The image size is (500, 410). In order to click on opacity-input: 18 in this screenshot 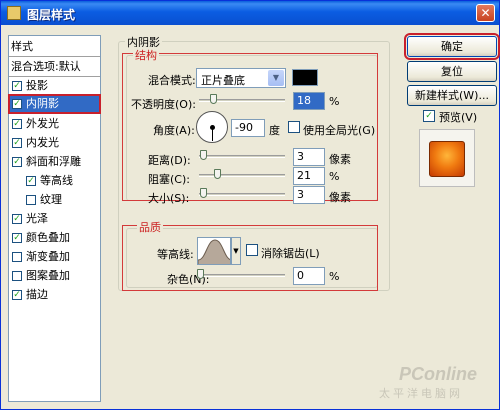, I will do `click(309, 101)`.